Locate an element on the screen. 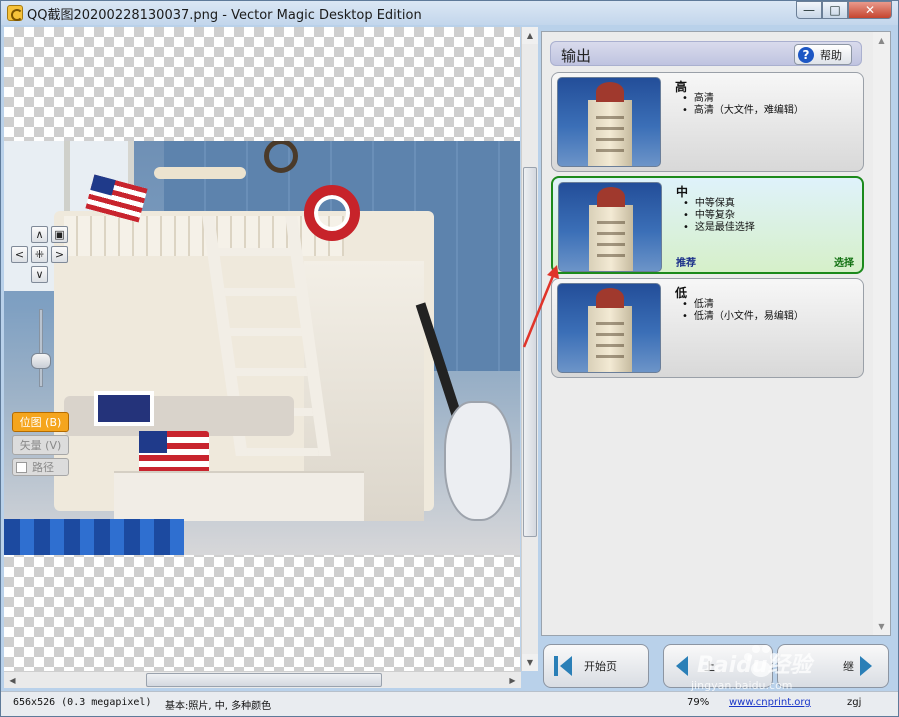 The width and height of the screenshot is (899, 717). help-icon: ? is located at coordinates (806, 54).